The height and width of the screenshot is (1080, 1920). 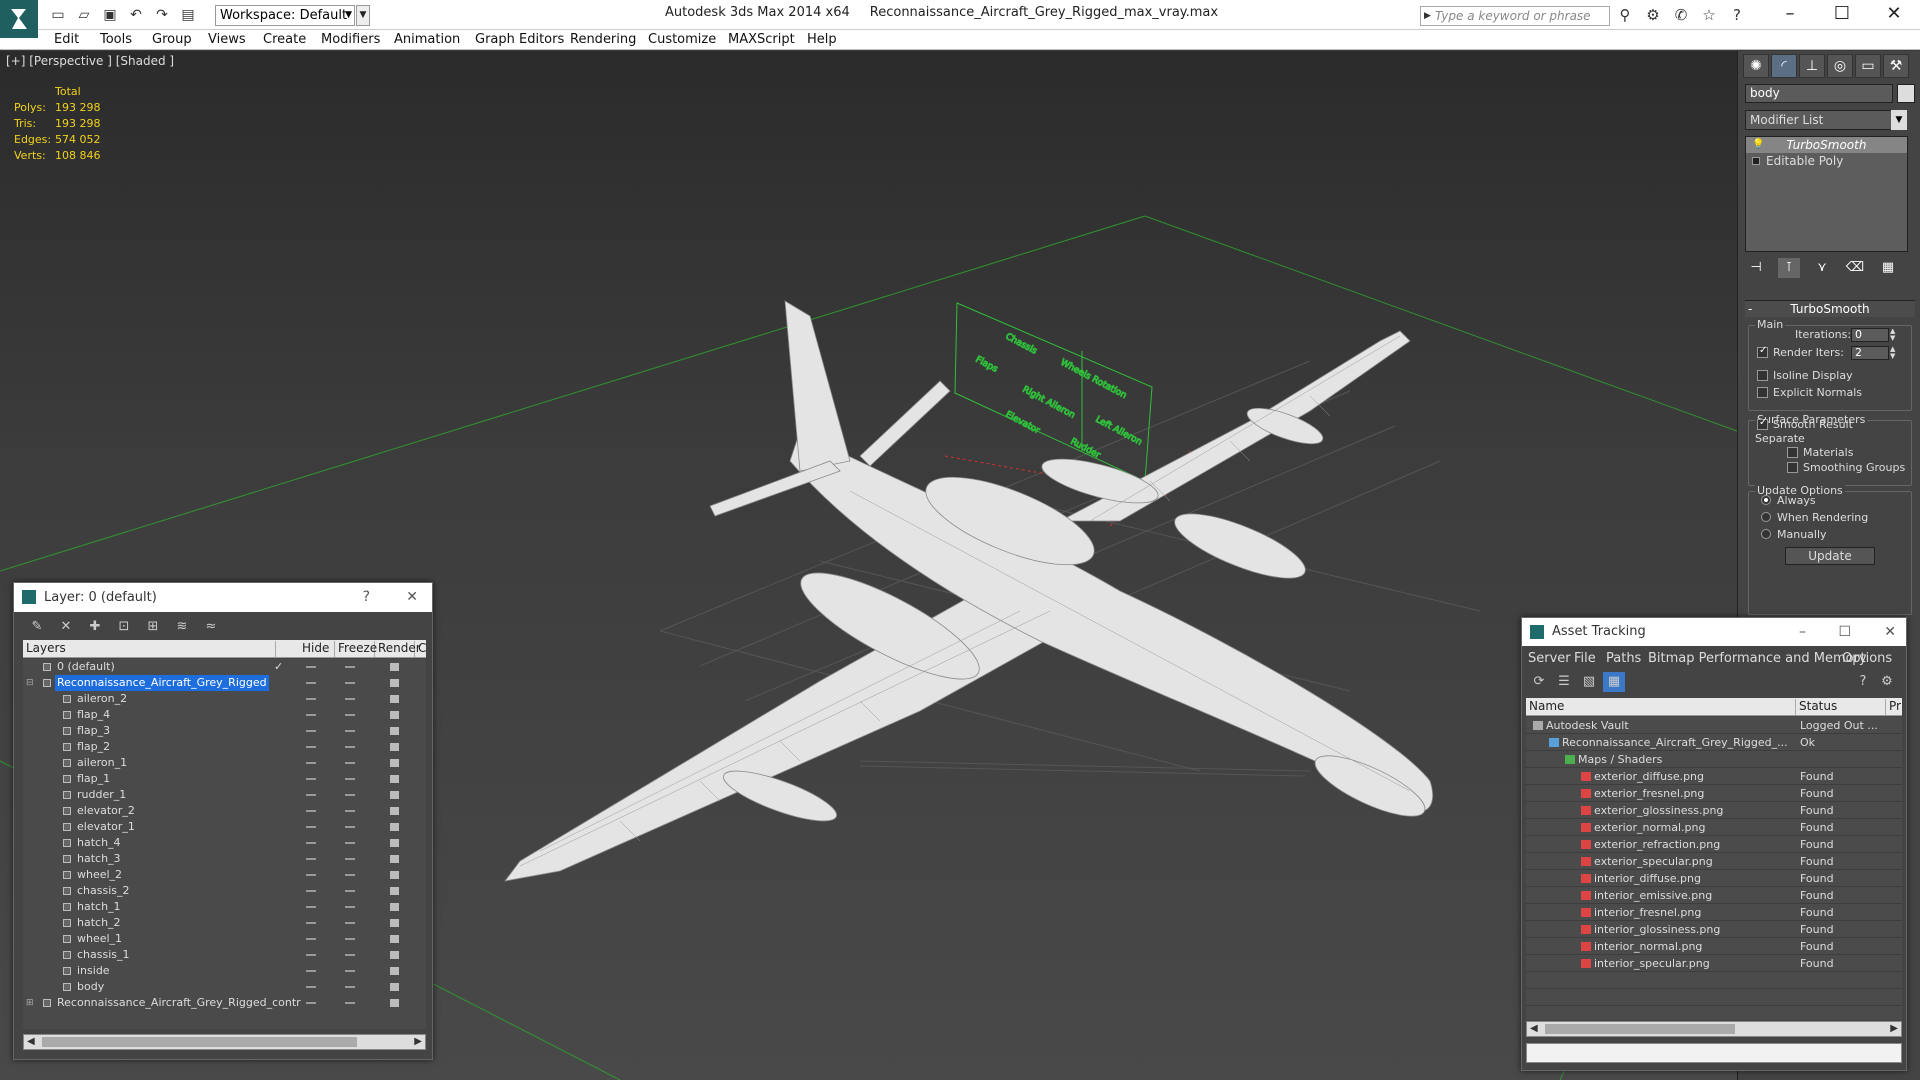 What do you see at coordinates (278, 667) in the screenshot?
I see `current-layer-check: ✓` at bounding box center [278, 667].